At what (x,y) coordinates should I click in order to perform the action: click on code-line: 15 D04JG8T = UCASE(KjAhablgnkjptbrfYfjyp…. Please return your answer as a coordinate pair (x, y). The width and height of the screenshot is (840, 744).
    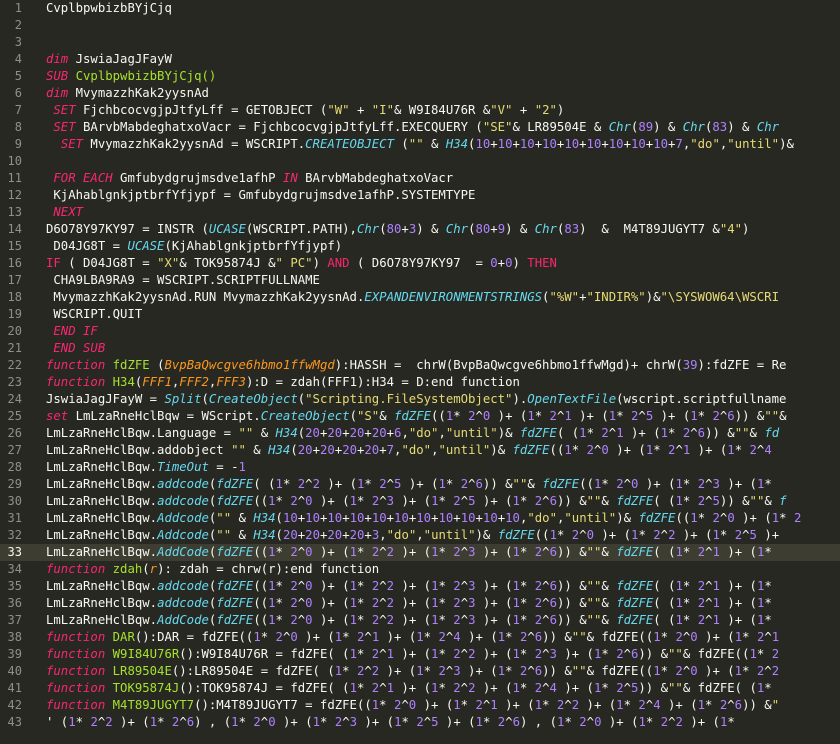
    Looking at the image, I should click on (420, 246).